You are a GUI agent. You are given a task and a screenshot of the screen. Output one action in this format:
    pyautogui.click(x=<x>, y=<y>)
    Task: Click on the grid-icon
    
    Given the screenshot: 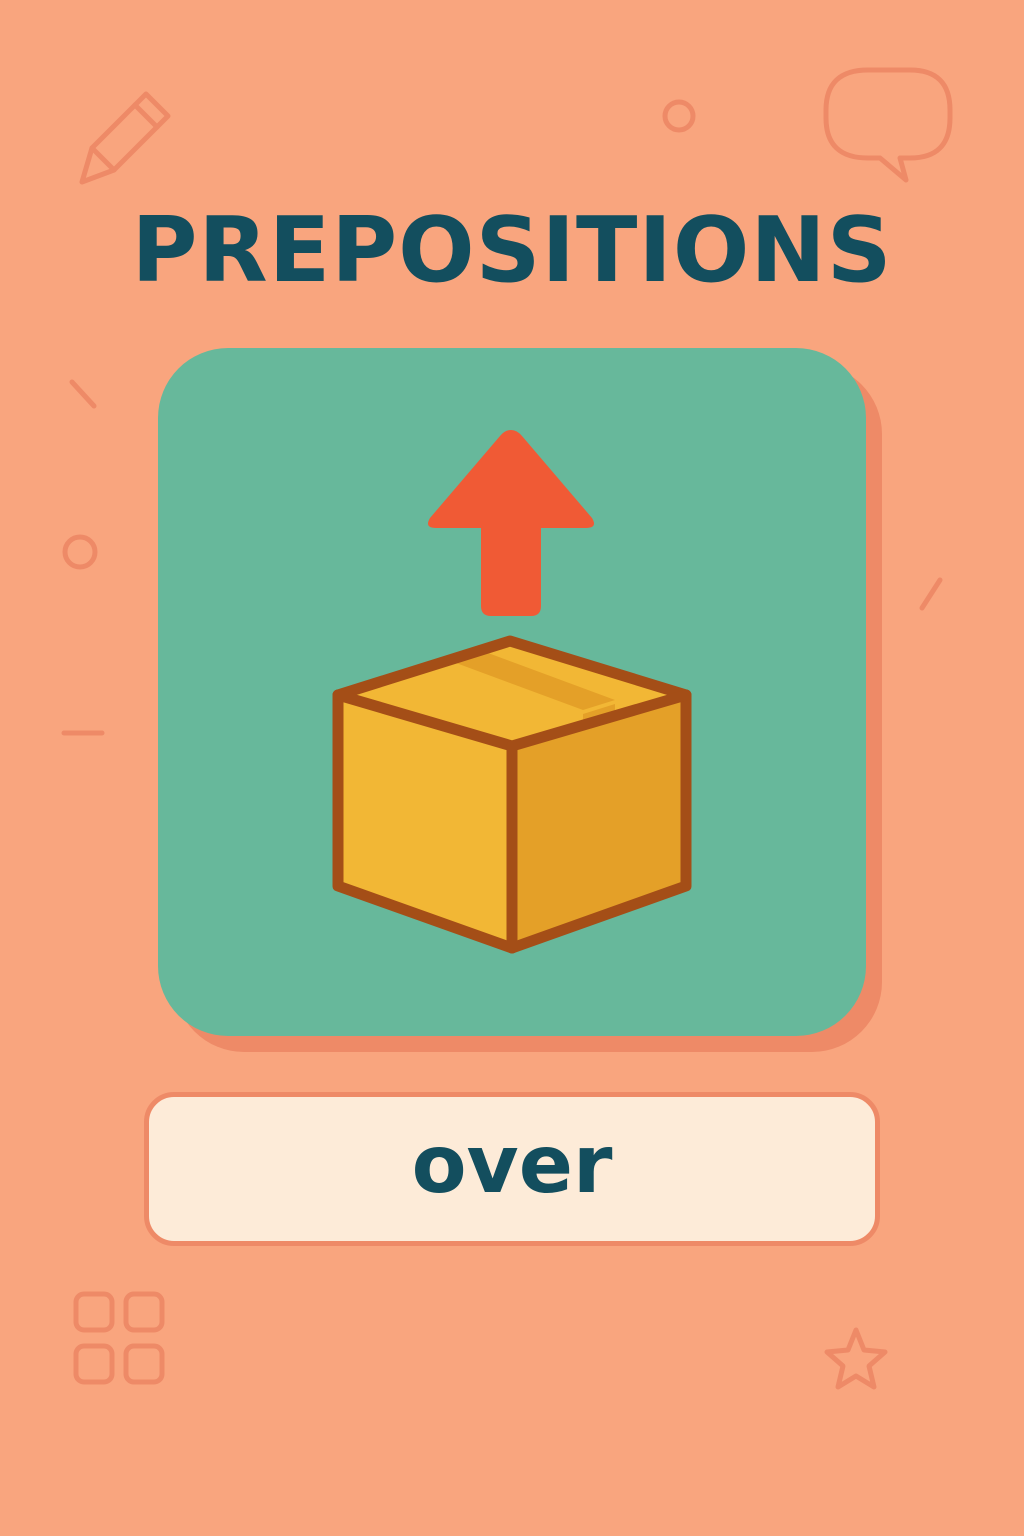 What is the action you would take?
    pyautogui.click(x=119, y=1338)
    